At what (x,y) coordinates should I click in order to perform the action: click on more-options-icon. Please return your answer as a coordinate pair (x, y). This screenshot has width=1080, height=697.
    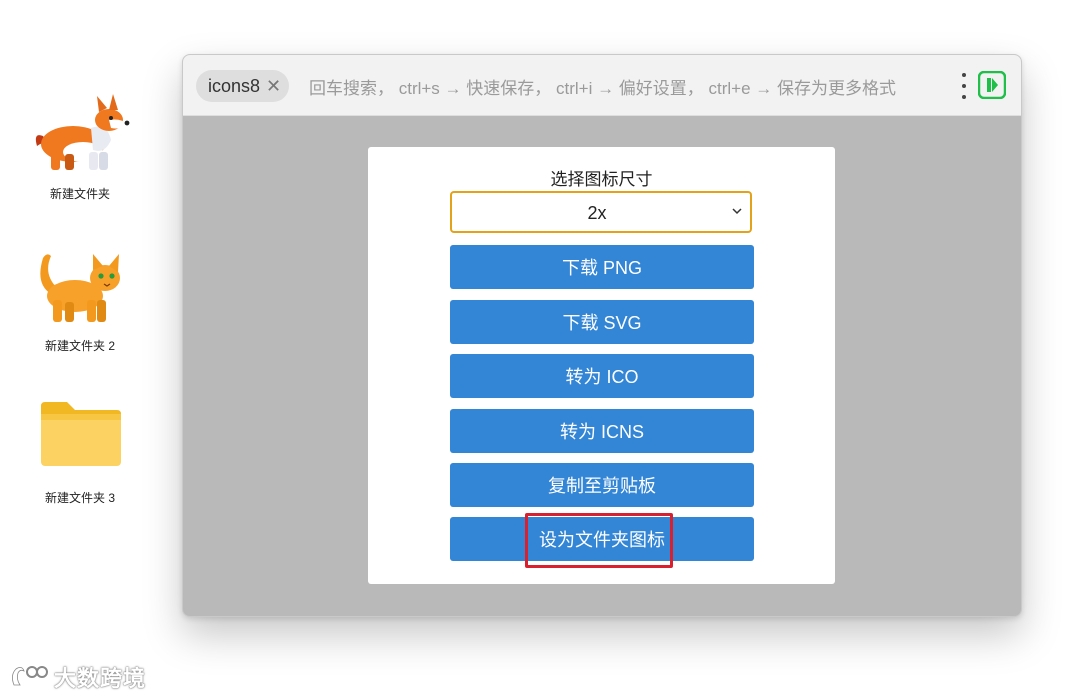
    Looking at the image, I should click on (964, 86).